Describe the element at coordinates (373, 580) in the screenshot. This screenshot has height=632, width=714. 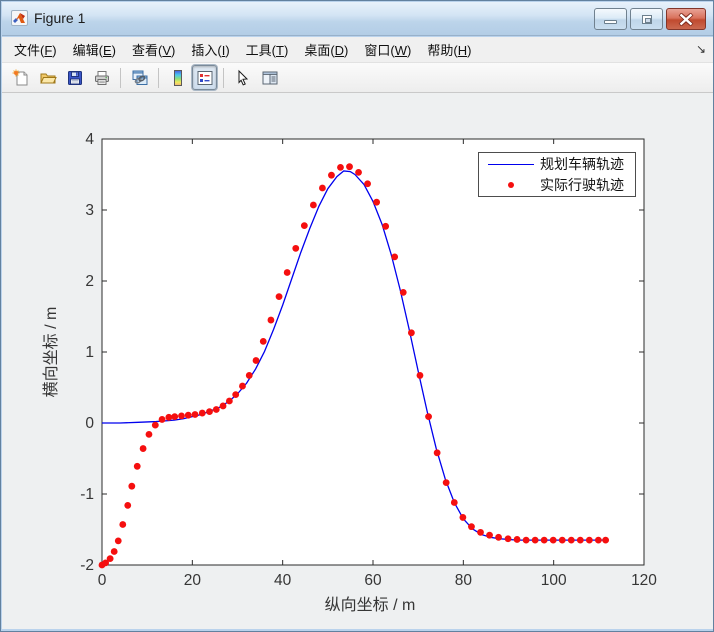
I see `x-tick-label: 60` at that location.